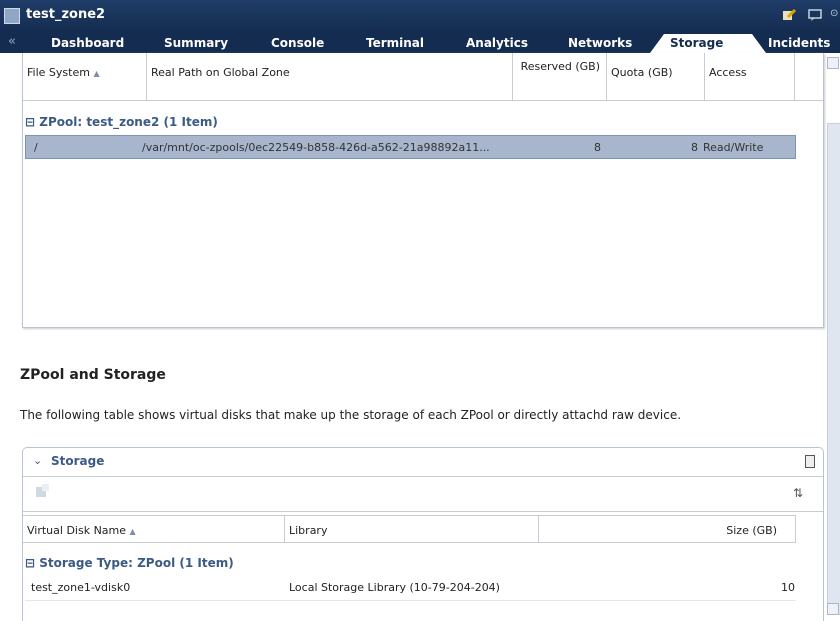  Describe the element at coordinates (667, 529) in the screenshot. I see `column-header-size: Size (GB)` at that location.